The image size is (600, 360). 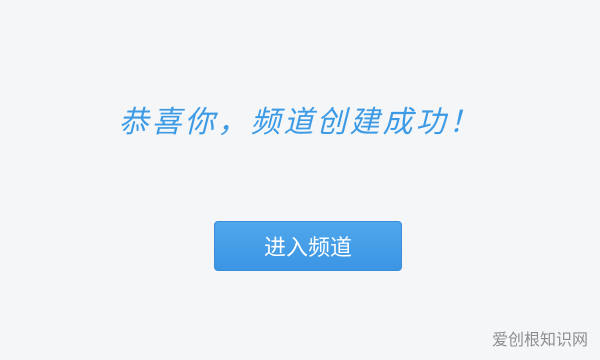 What do you see at coordinates (308, 246) in the screenshot?
I see `enter-channel-button: 进入频道` at bounding box center [308, 246].